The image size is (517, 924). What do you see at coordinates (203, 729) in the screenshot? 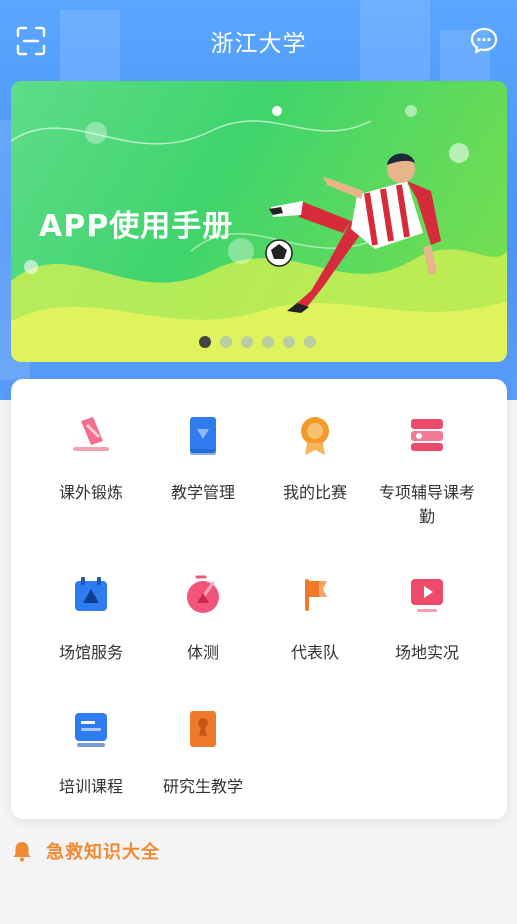
I see `graduate-icon` at bounding box center [203, 729].